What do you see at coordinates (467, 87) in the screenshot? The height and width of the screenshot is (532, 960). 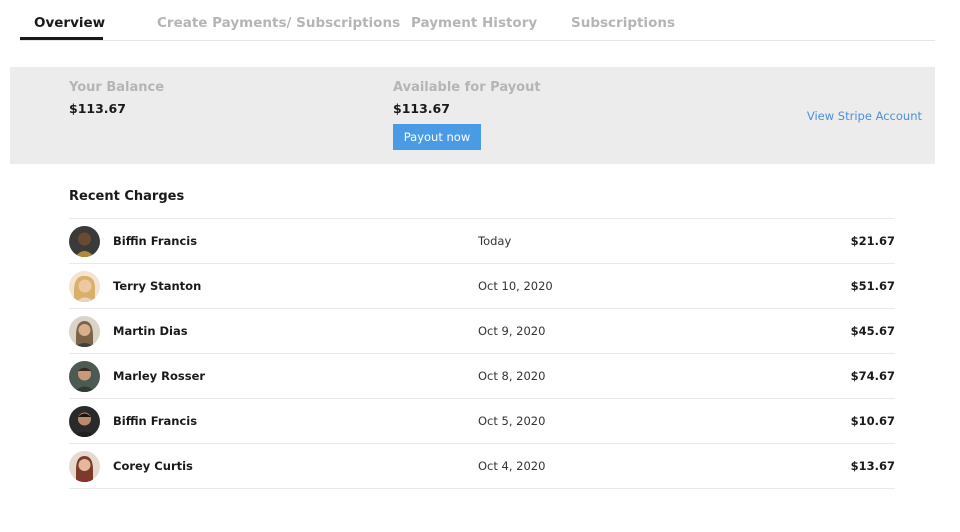 I see `available-payout-label: Available for Payout` at bounding box center [467, 87].